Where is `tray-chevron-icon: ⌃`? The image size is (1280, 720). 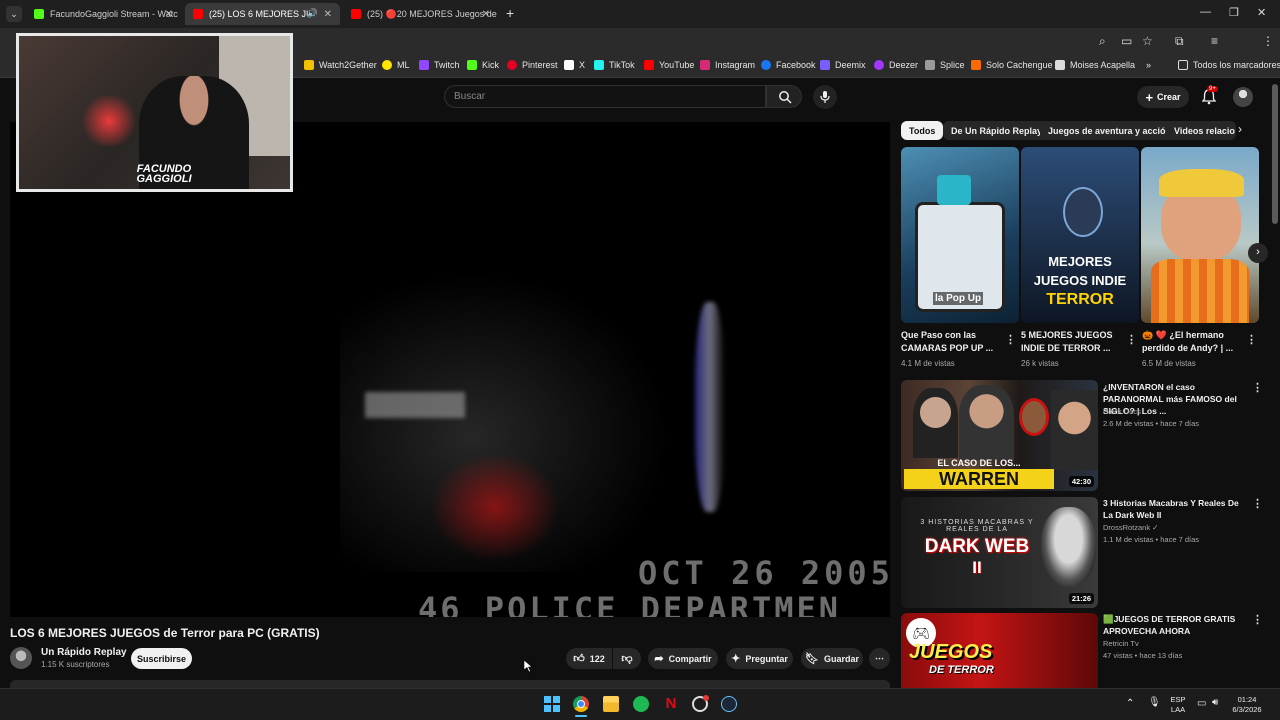 tray-chevron-icon: ⌃ is located at coordinates (1130, 704).